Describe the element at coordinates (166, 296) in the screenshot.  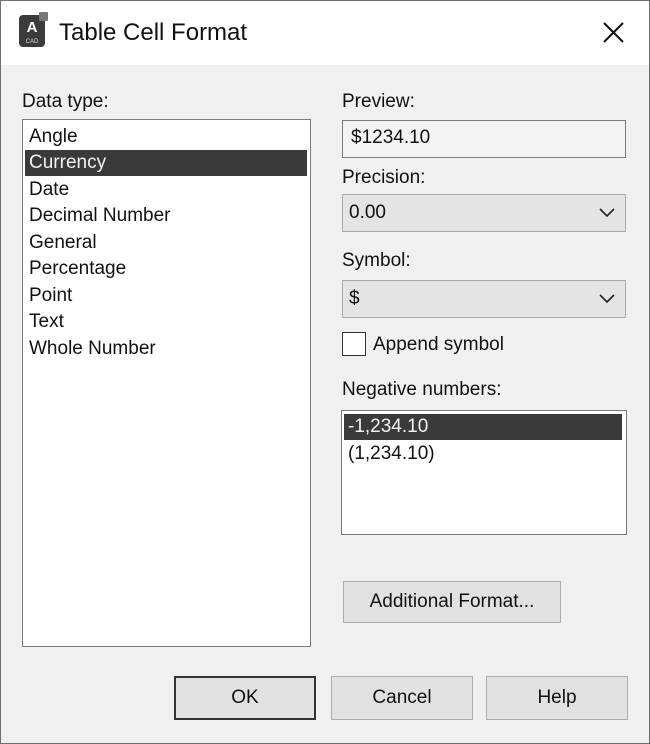
I see `list-item-point: Point` at that location.